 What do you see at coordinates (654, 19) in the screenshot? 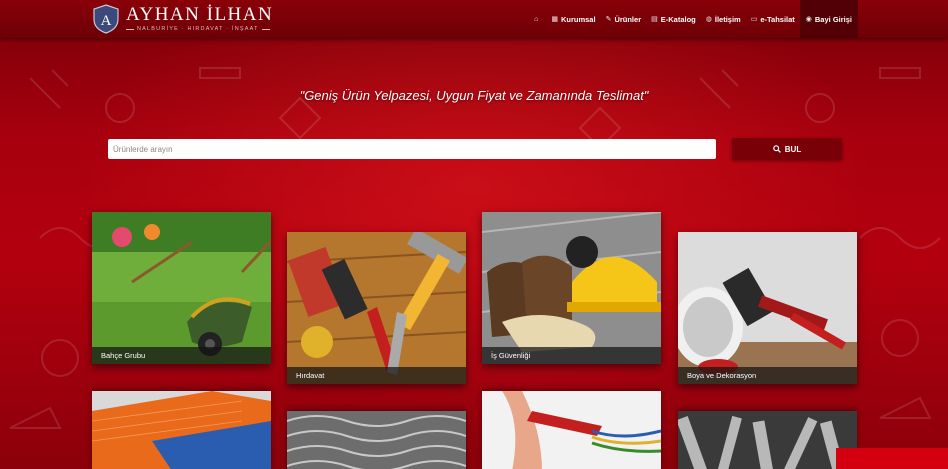
I see `book-icon: ▤` at bounding box center [654, 19].